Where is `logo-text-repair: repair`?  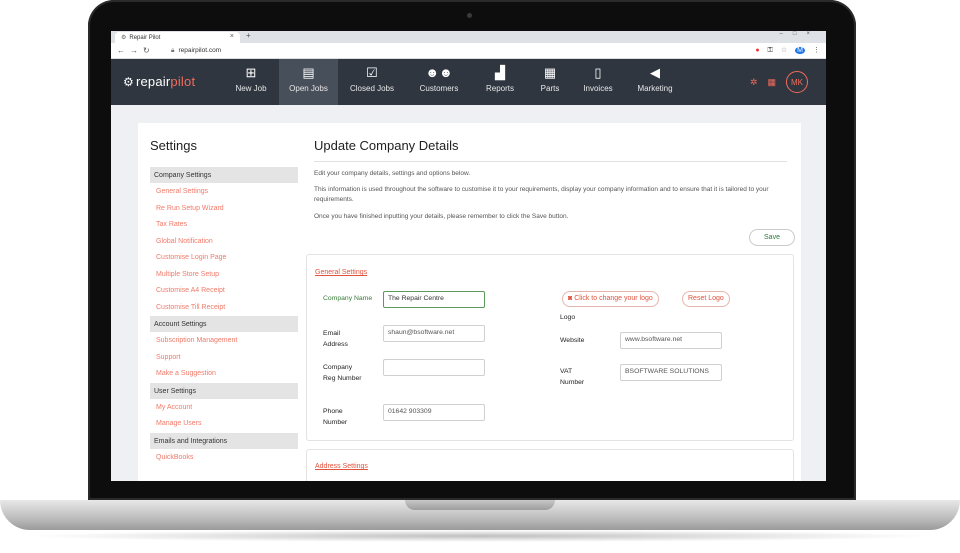 logo-text-repair: repair is located at coordinates (153, 81).